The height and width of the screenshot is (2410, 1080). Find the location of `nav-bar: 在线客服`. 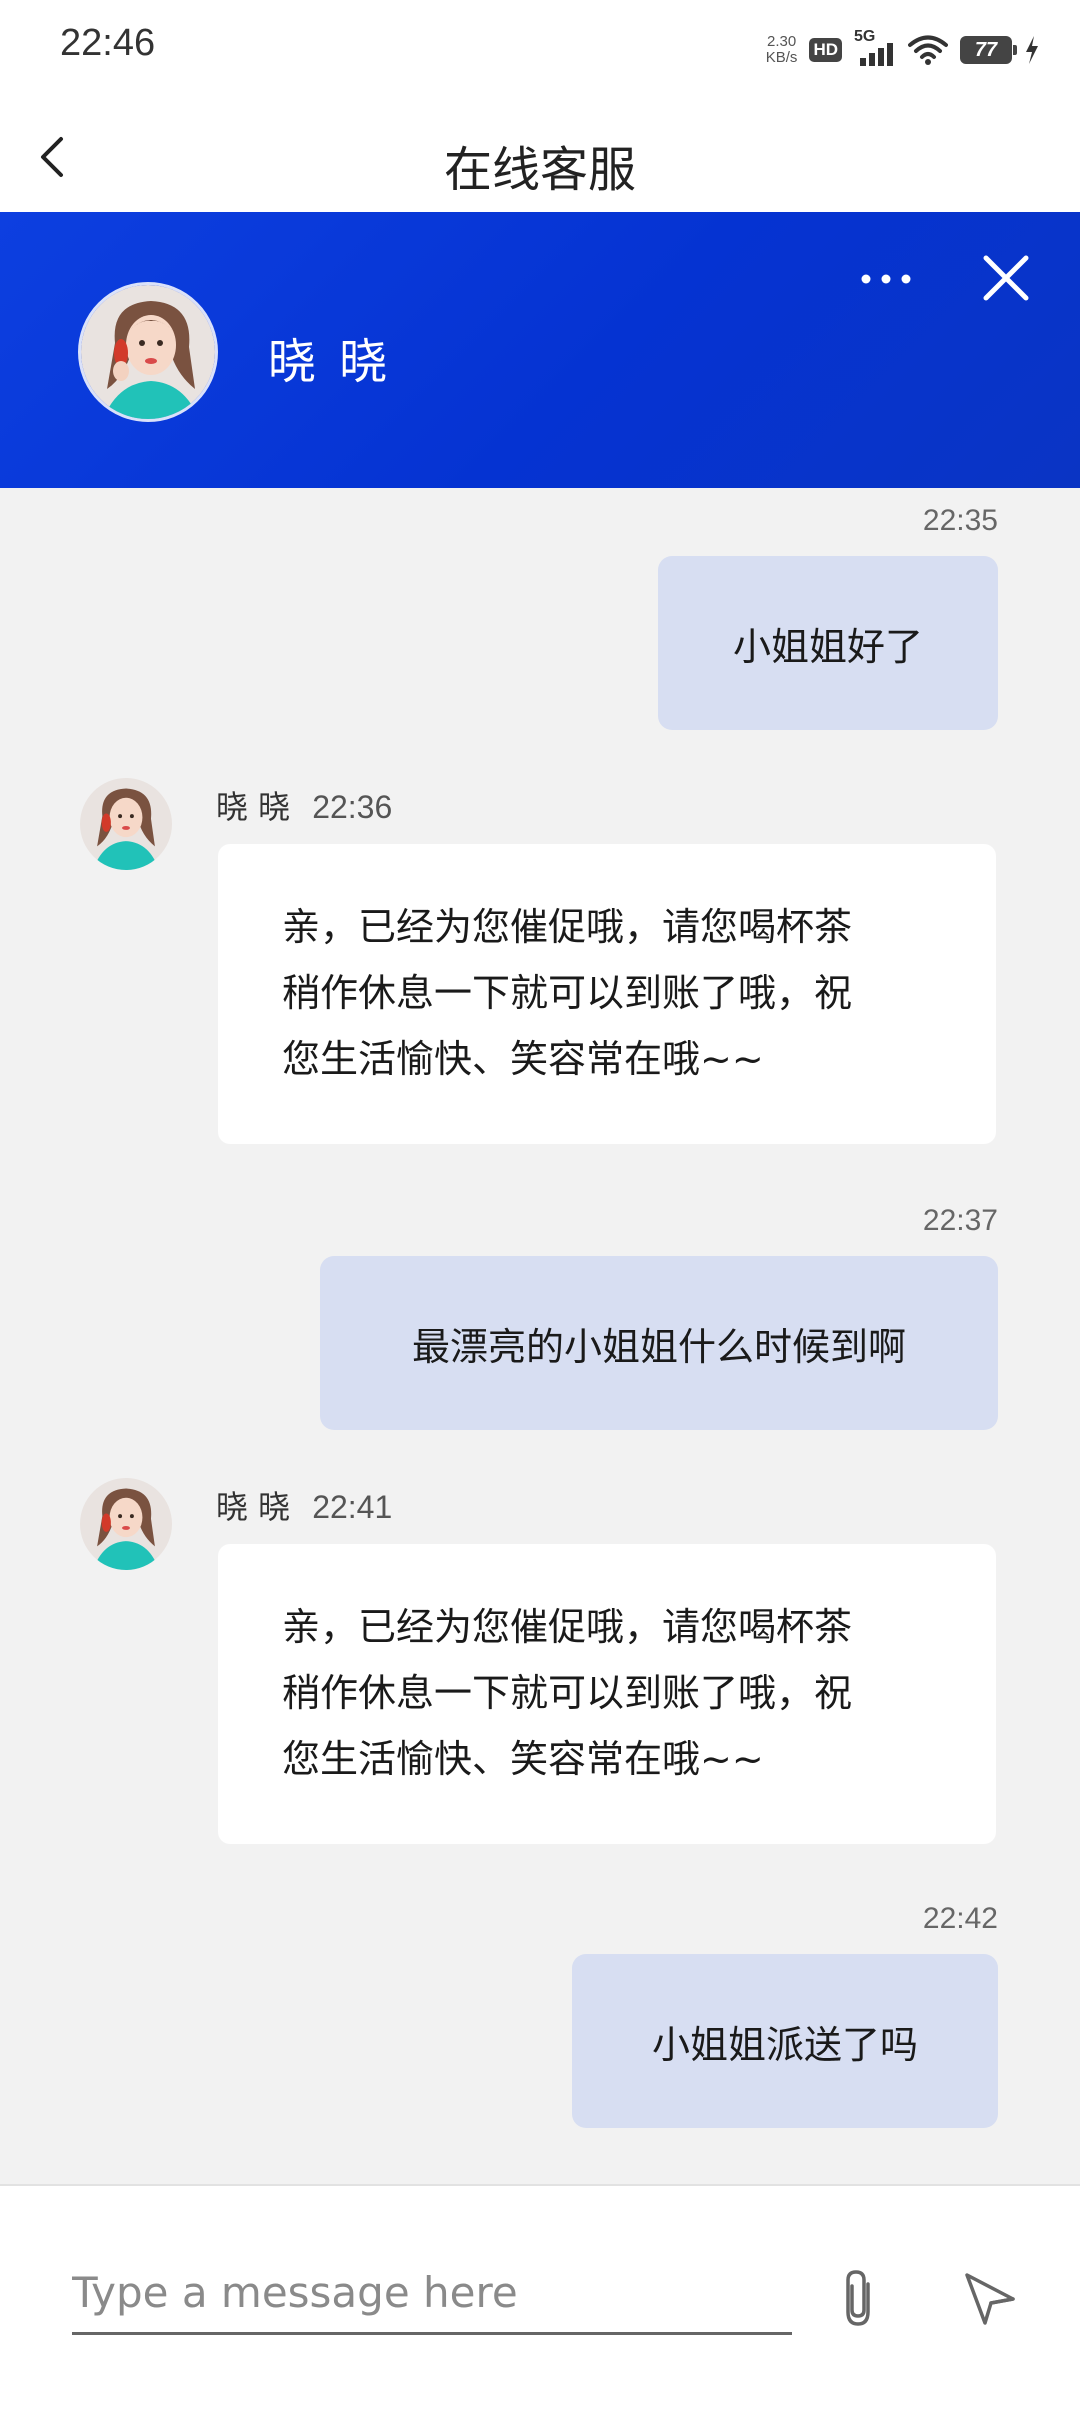

nav-bar: 在线客服 is located at coordinates (540, 156).